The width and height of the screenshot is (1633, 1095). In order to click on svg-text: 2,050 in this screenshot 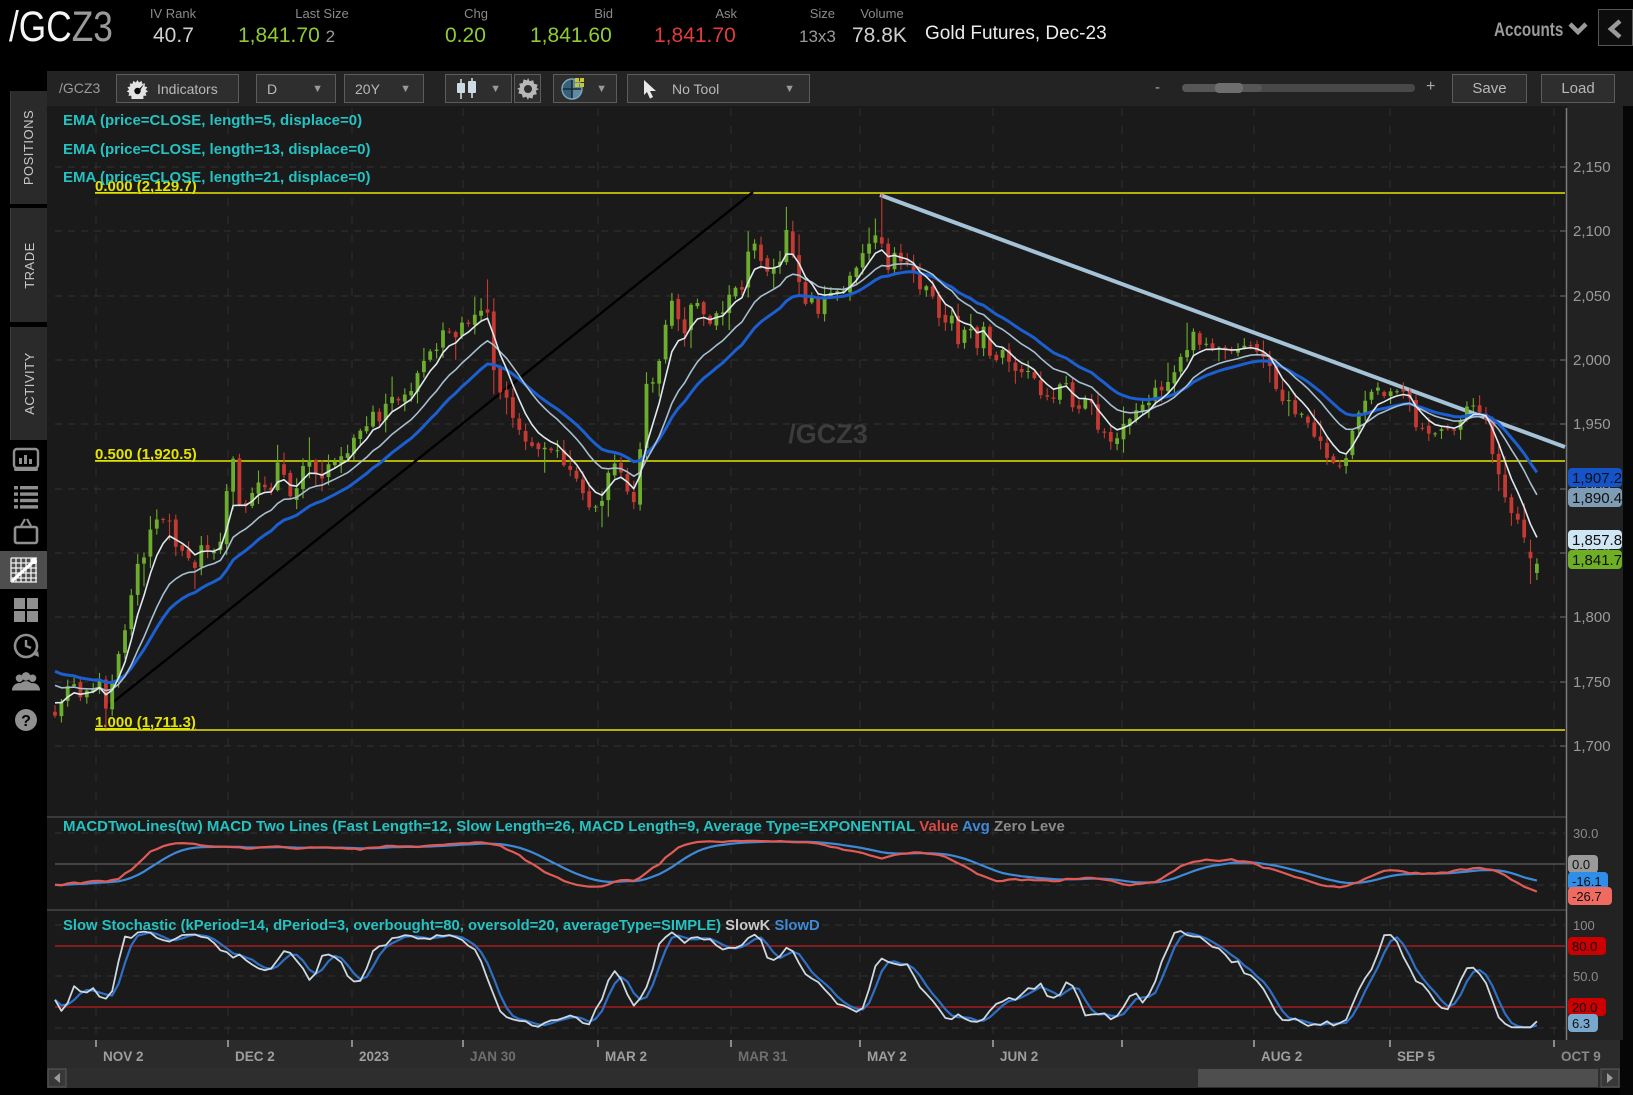, I will do `click(1592, 296)`.